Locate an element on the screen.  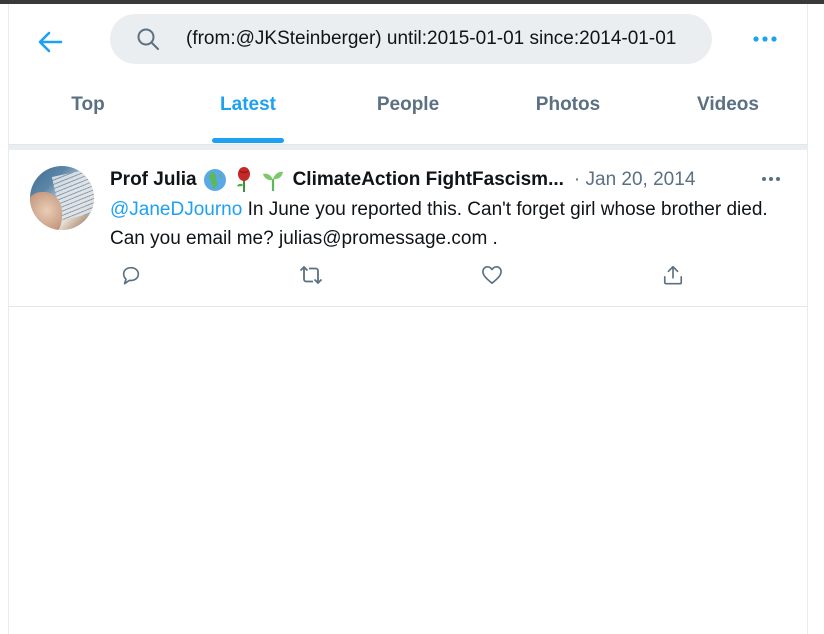
tab-top: Top is located at coordinates (88, 112).